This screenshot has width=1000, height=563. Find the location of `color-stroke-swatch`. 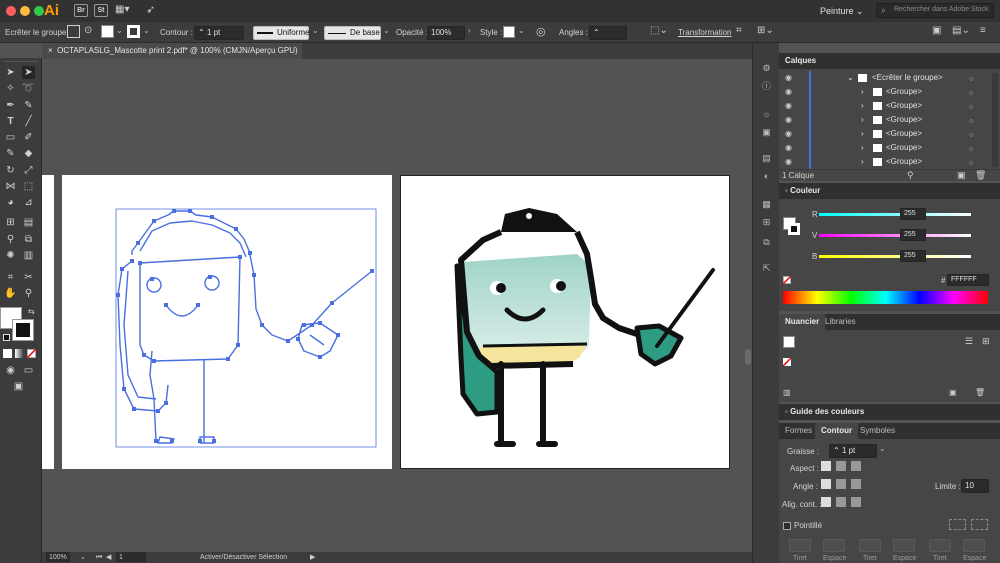

color-stroke-swatch is located at coordinates (794, 229).